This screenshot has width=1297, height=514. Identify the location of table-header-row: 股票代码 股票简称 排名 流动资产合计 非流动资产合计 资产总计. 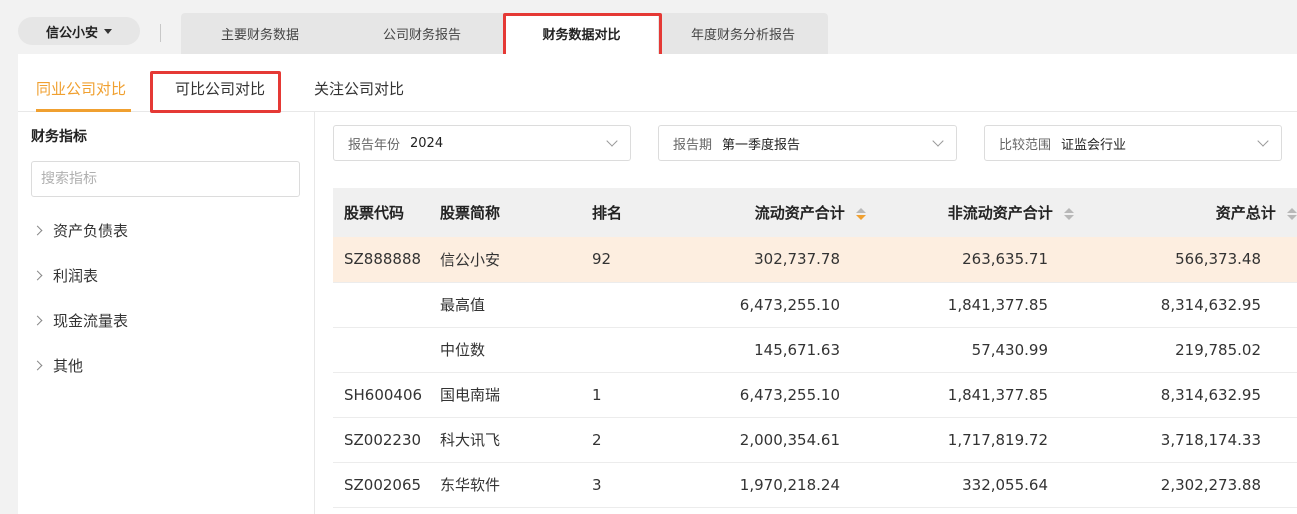
(815, 212).